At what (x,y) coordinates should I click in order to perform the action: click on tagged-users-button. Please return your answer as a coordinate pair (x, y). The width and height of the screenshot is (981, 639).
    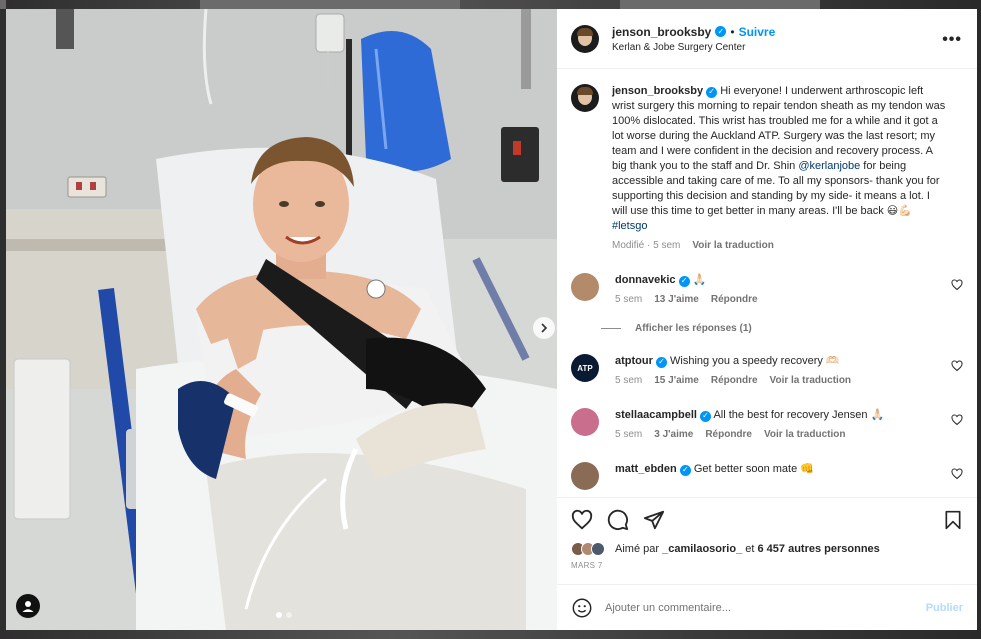
    Looking at the image, I should click on (28, 606).